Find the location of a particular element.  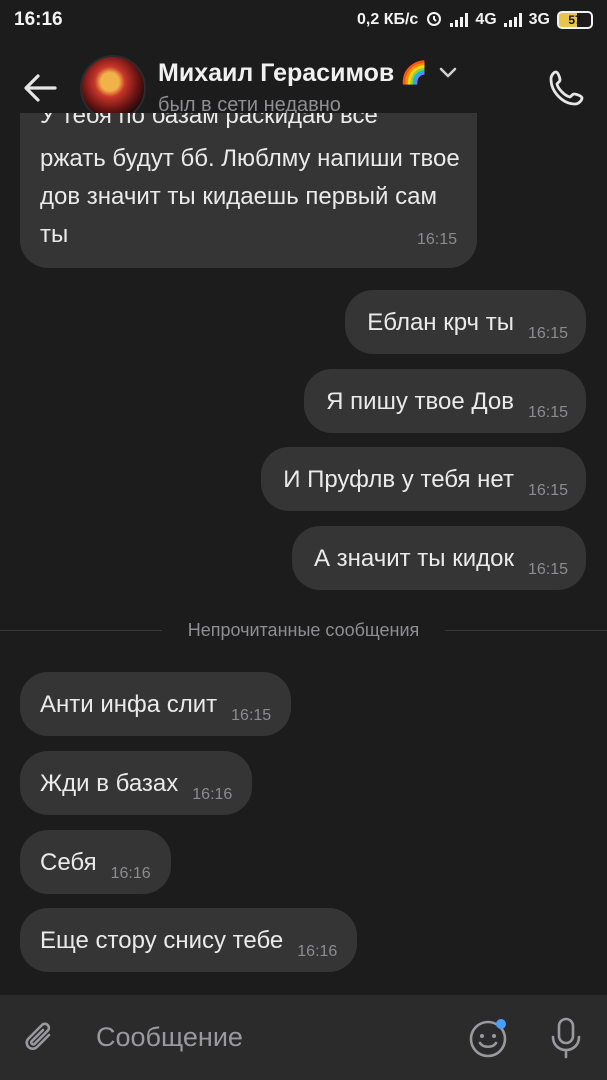

message-text: Анти инфа слит is located at coordinates (129, 704).